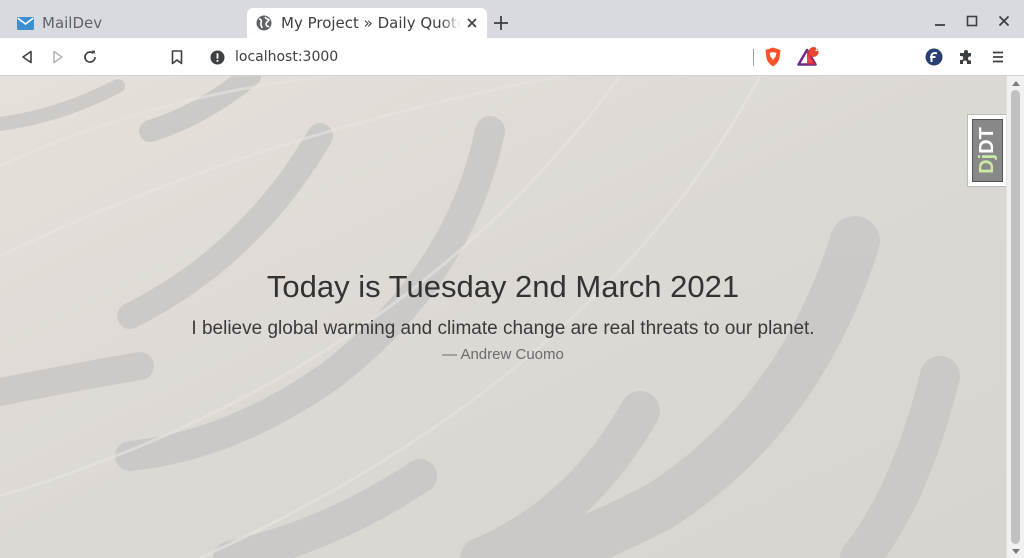  I want to click on tab-title: My Project » Daily Quote, so click(371, 23).